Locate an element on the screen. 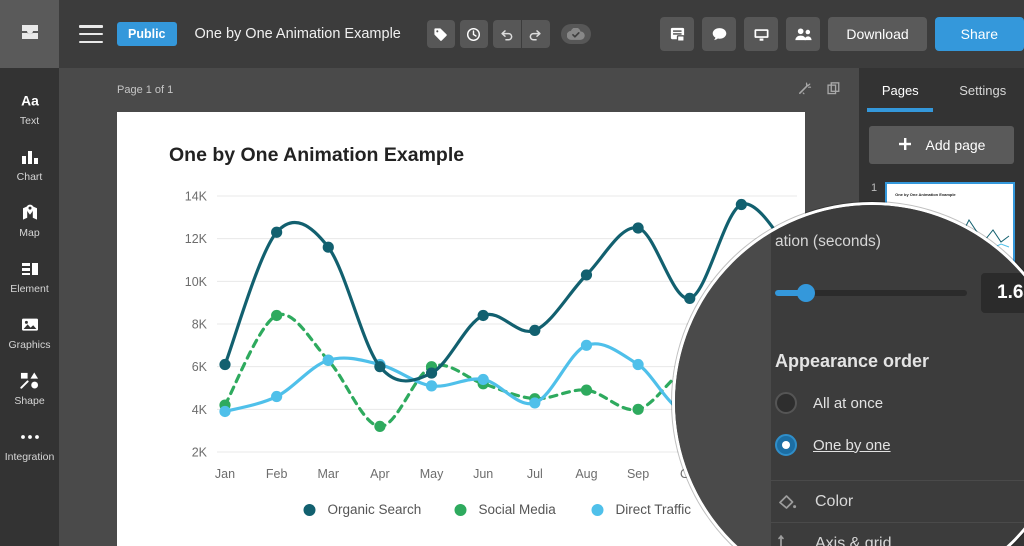 The height and width of the screenshot is (546, 1024). app-logo is located at coordinates (29, 34).